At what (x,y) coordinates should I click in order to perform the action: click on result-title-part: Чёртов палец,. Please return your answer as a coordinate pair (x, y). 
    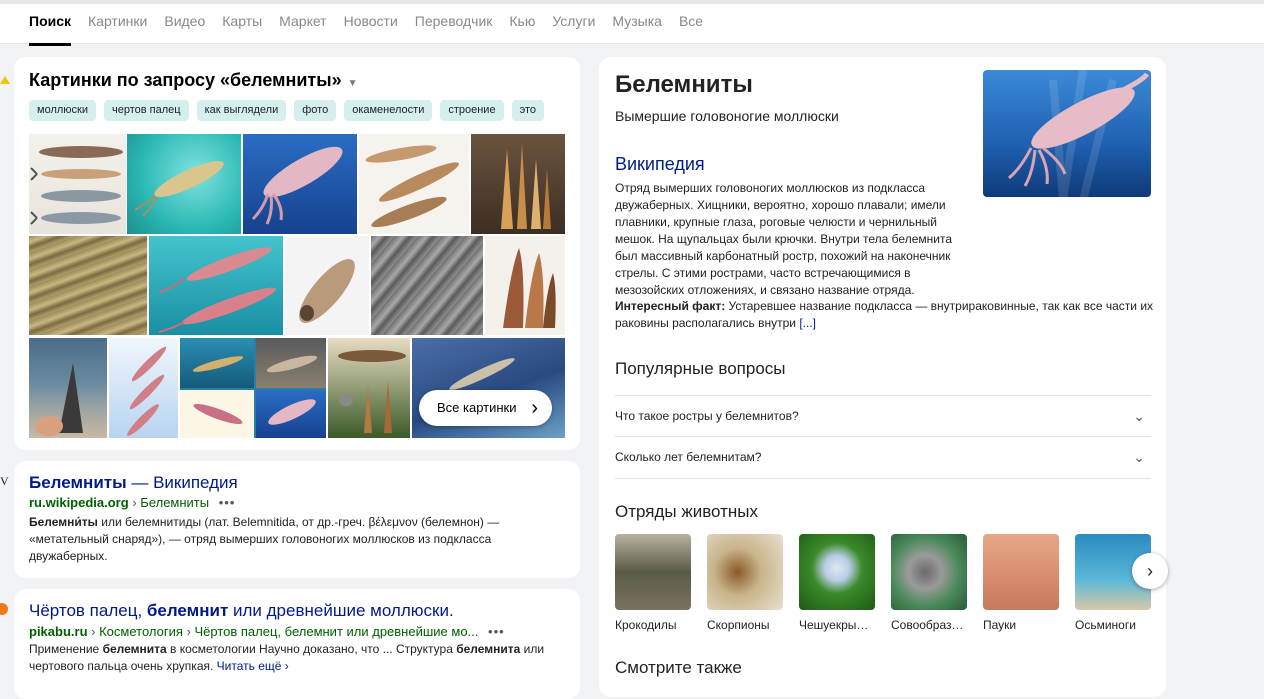
    Looking at the image, I should click on (88, 610).